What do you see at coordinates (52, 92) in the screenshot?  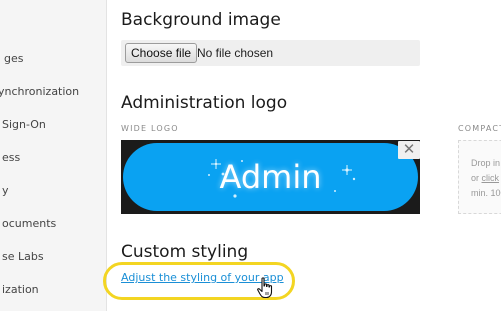 I see `sidebar-item-synchronization: ynchronization` at bounding box center [52, 92].